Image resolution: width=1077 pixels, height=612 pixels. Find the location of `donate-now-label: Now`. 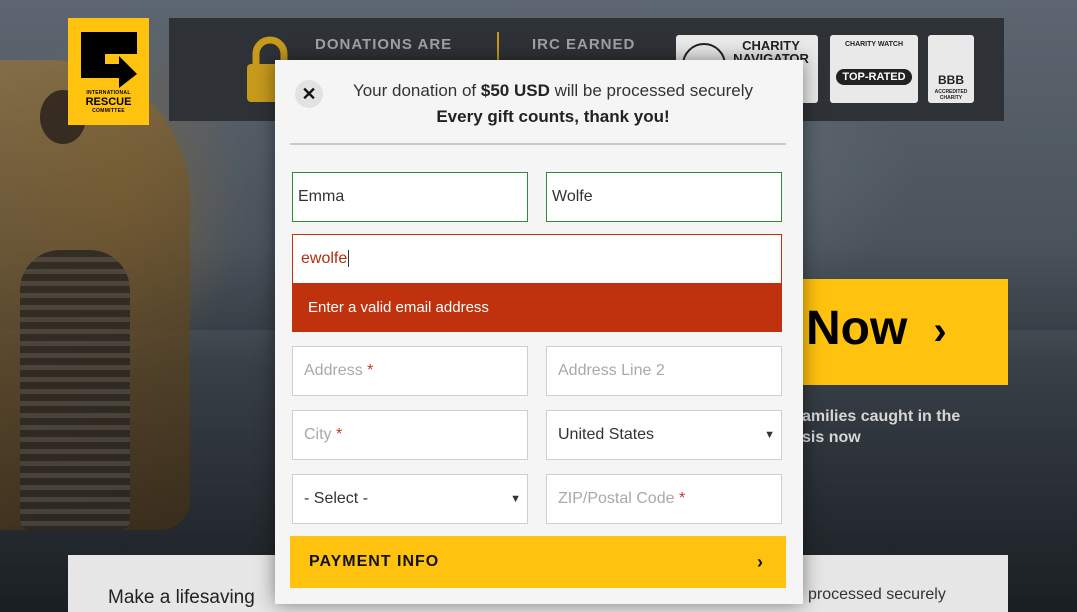

donate-now-label: Now is located at coordinates (857, 328).